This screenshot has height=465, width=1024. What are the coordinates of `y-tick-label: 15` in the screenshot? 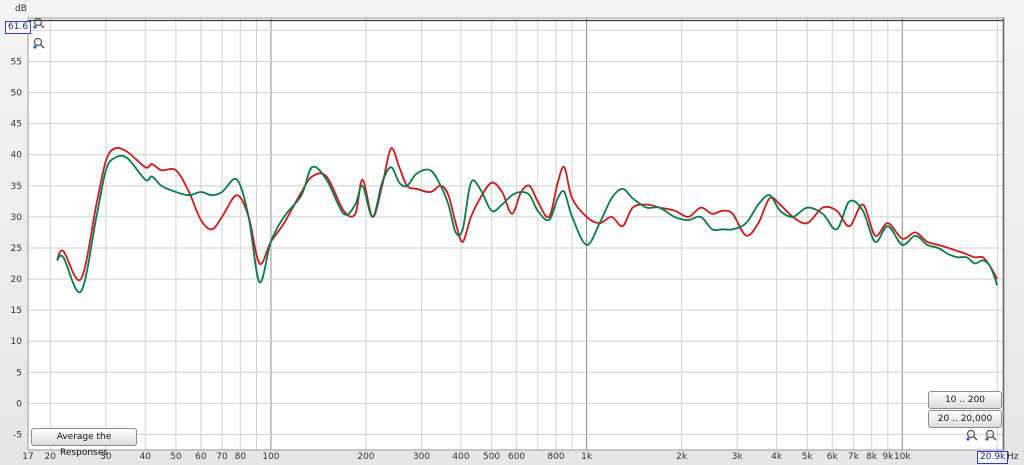 It's located at (16, 311).